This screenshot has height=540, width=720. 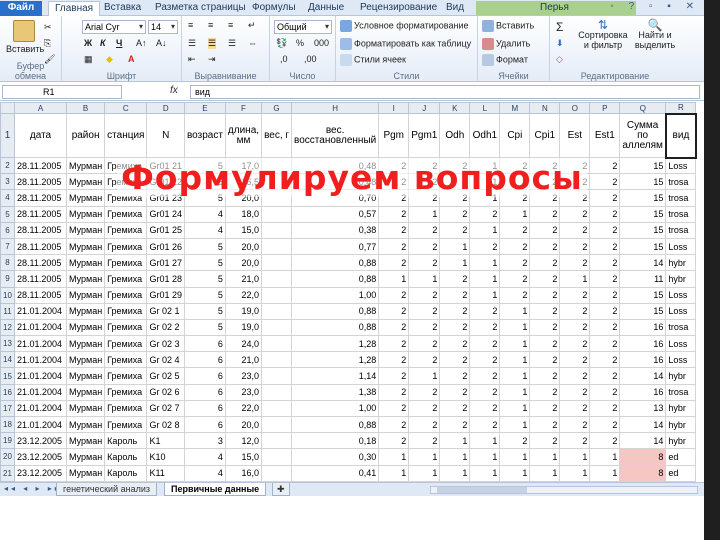 What do you see at coordinates (126, 135) in the screenshot?
I see `header-cell: станция` at bounding box center [126, 135].